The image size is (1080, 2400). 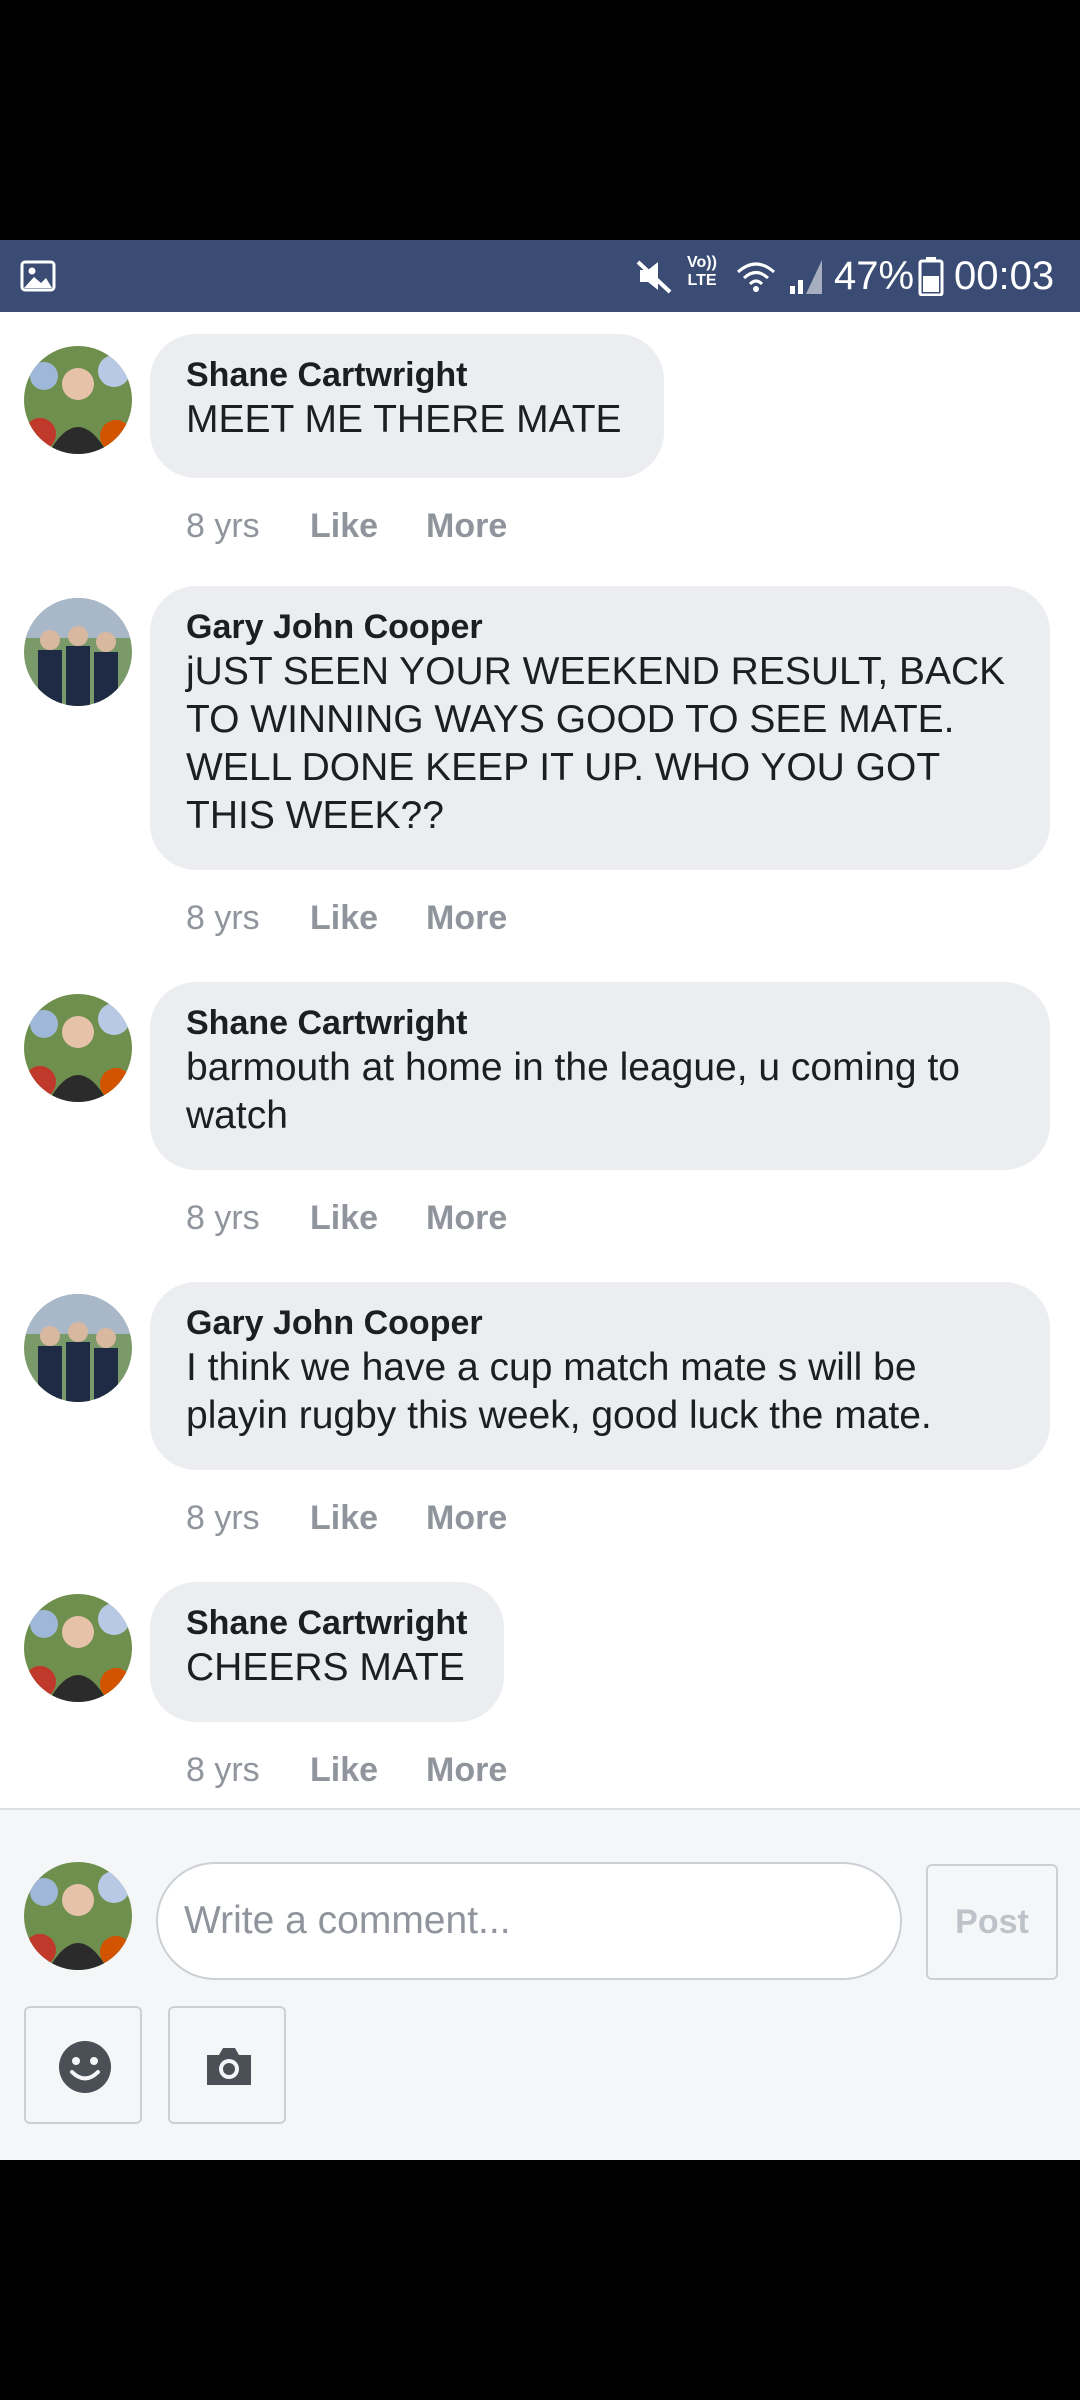 What do you see at coordinates (806, 277) in the screenshot?
I see `signal-icon` at bounding box center [806, 277].